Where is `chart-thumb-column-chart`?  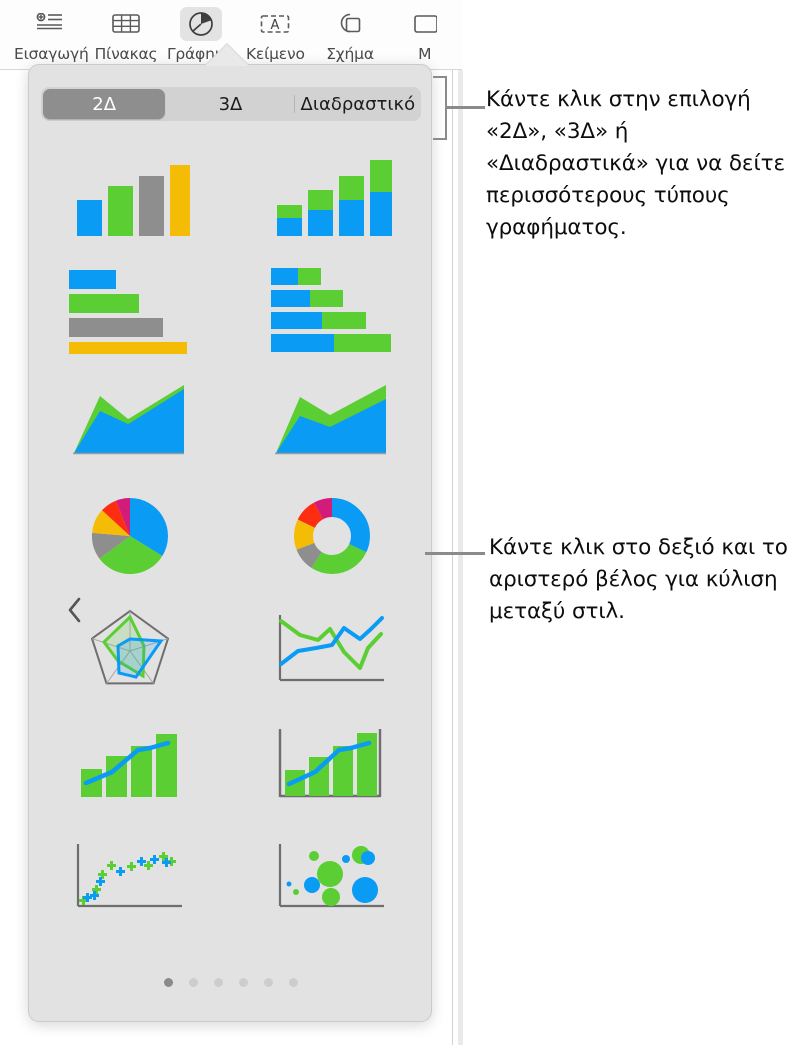 chart-thumb-column-chart is located at coordinates (130, 194).